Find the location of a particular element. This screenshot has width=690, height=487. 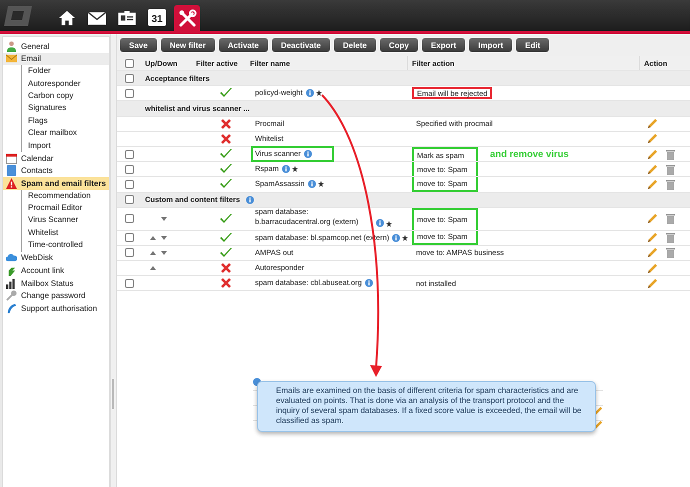

sidebar-subitem: Signatures is located at coordinates (65, 108).